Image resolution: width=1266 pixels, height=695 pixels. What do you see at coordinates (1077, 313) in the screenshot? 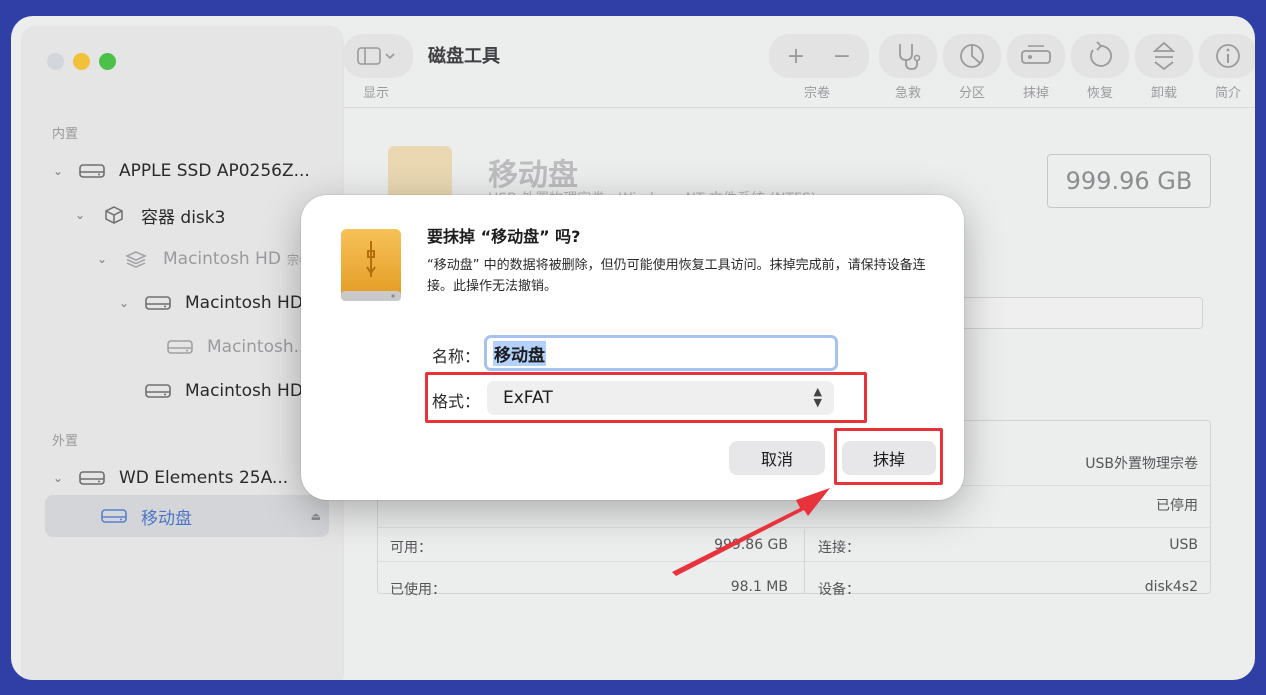
I see `usage-bar` at bounding box center [1077, 313].